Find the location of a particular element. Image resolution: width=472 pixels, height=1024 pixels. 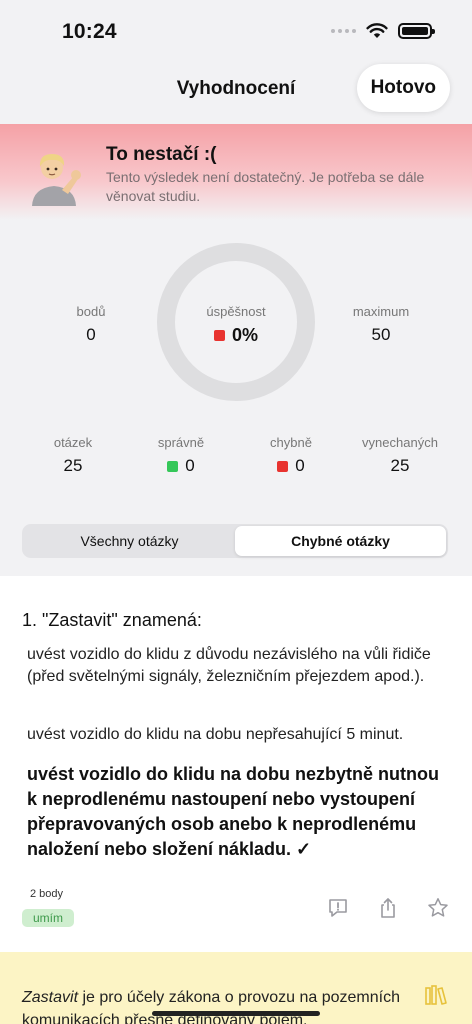

share-icon is located at coordinates (388, 908).